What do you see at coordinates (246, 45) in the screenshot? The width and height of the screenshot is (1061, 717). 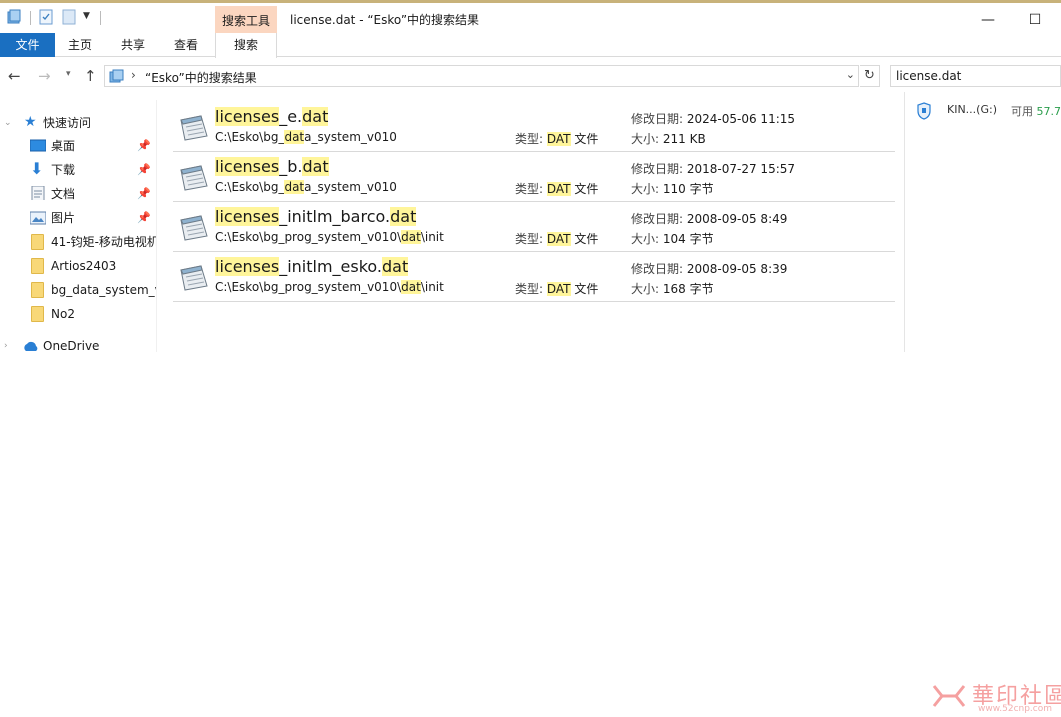 I see `tab-search: 搜索` at bounding box center [246, 45].